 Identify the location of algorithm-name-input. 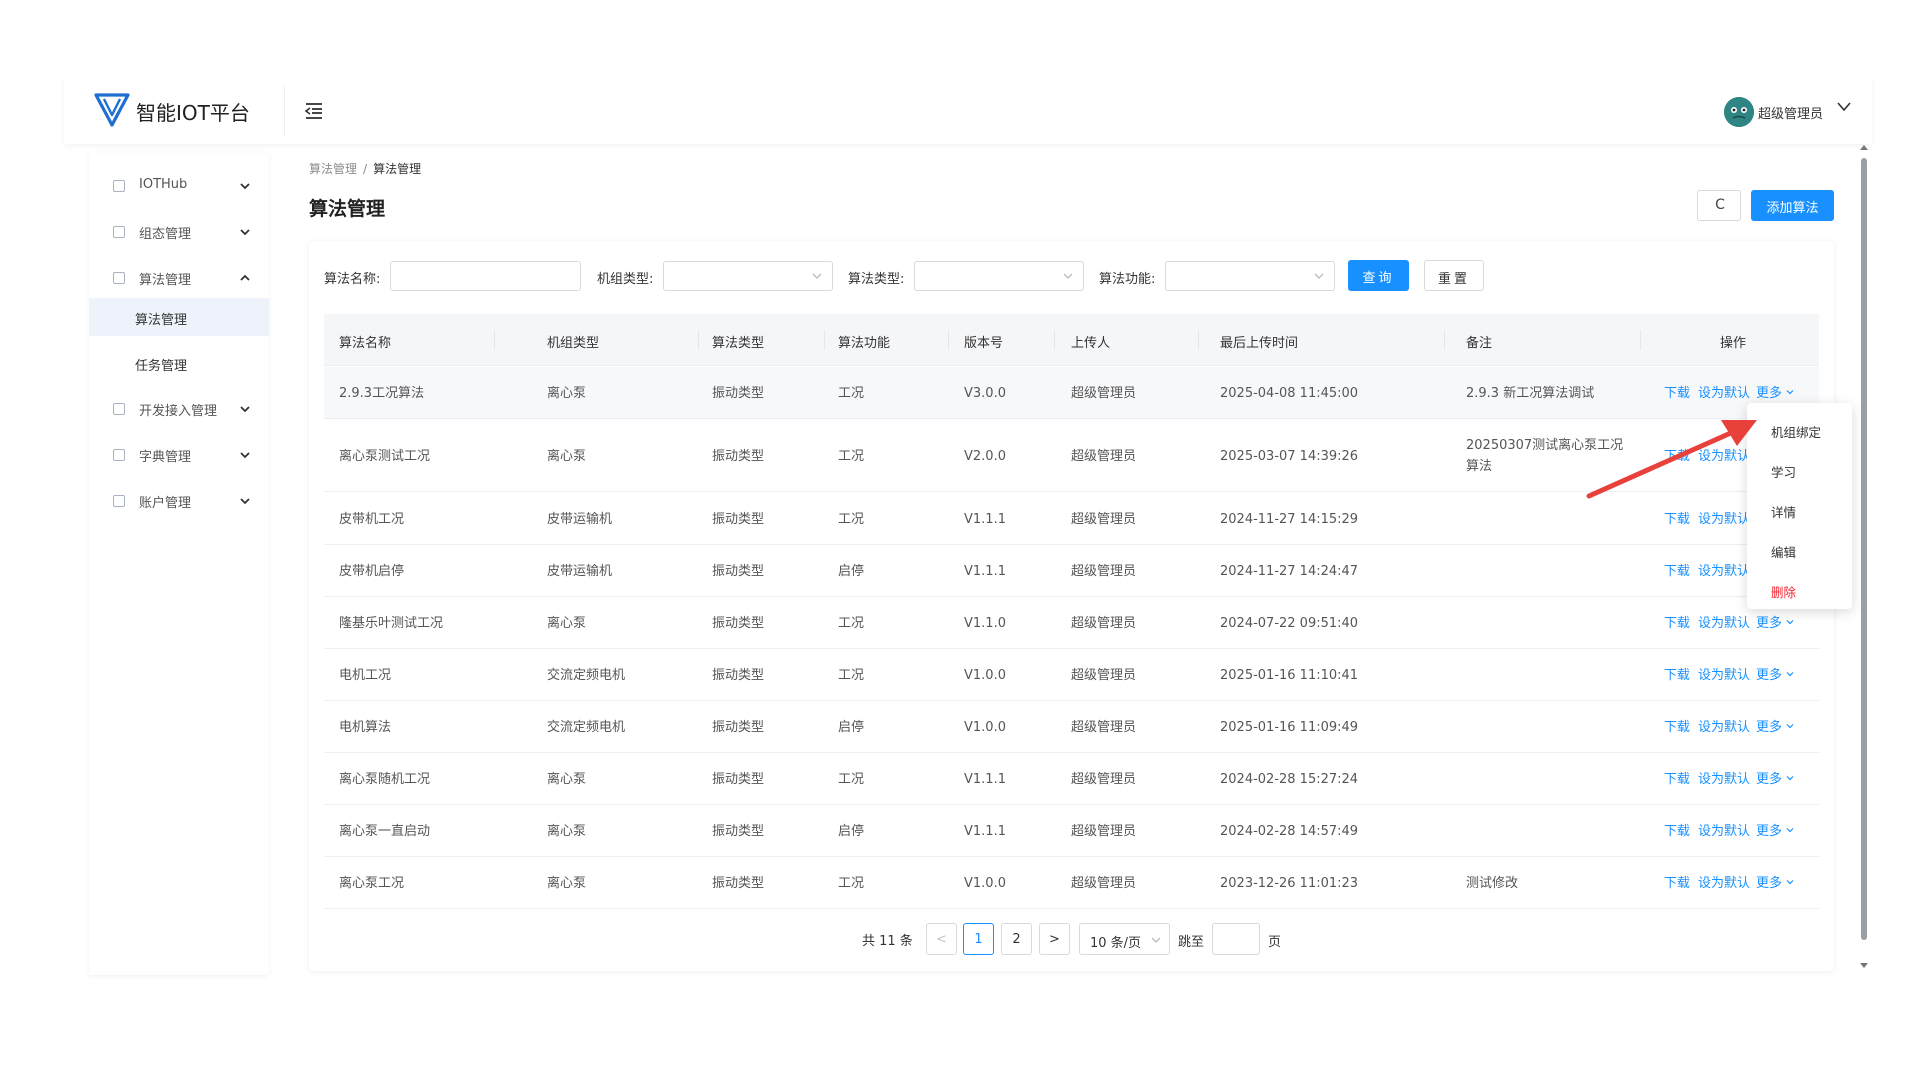
(485, 276).